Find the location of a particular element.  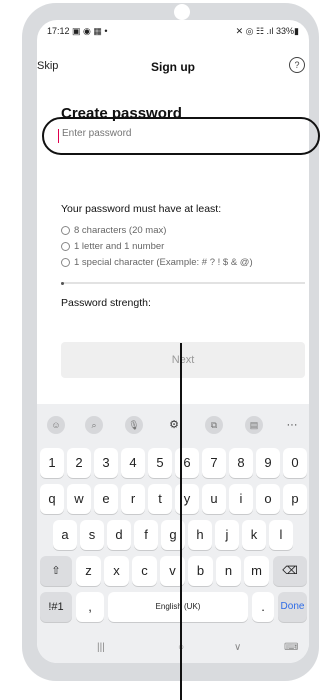

key-row-bottom: !#1 , English (UK) . Done is located at coordinates (173, 608).